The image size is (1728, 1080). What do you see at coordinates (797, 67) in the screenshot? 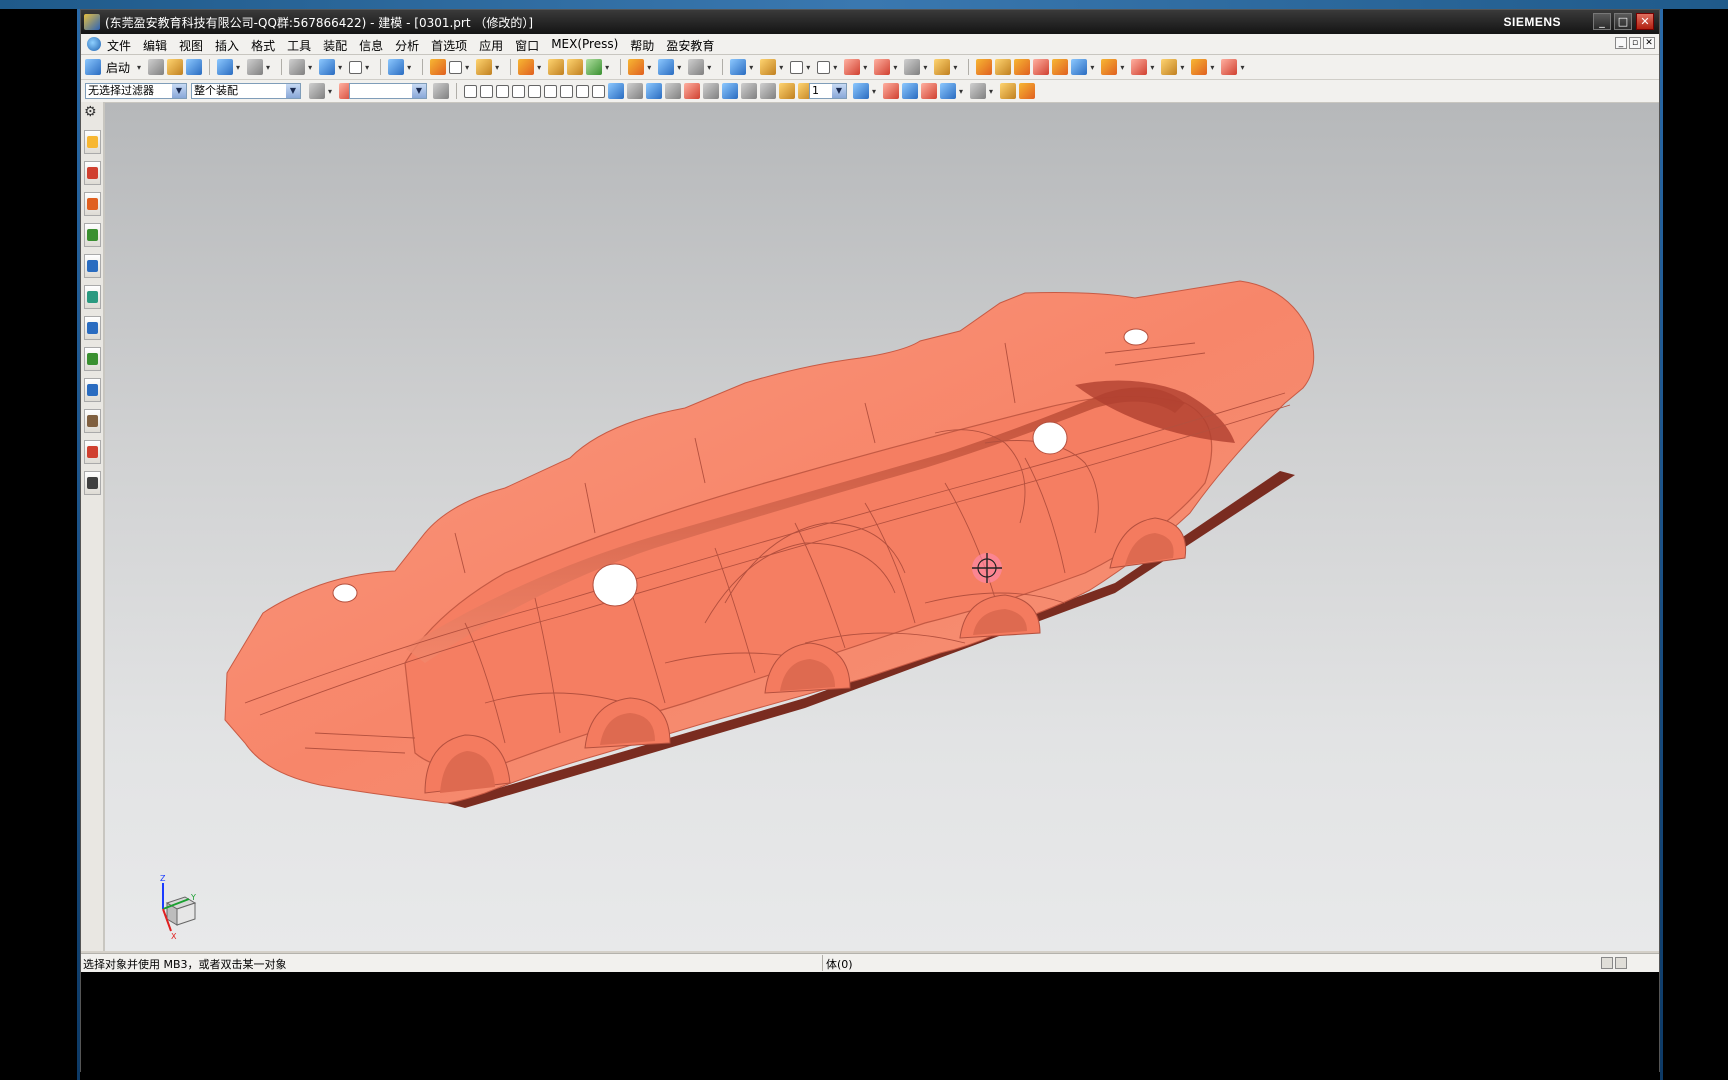
I see `curve-icon` at bounding box center [797, 67].